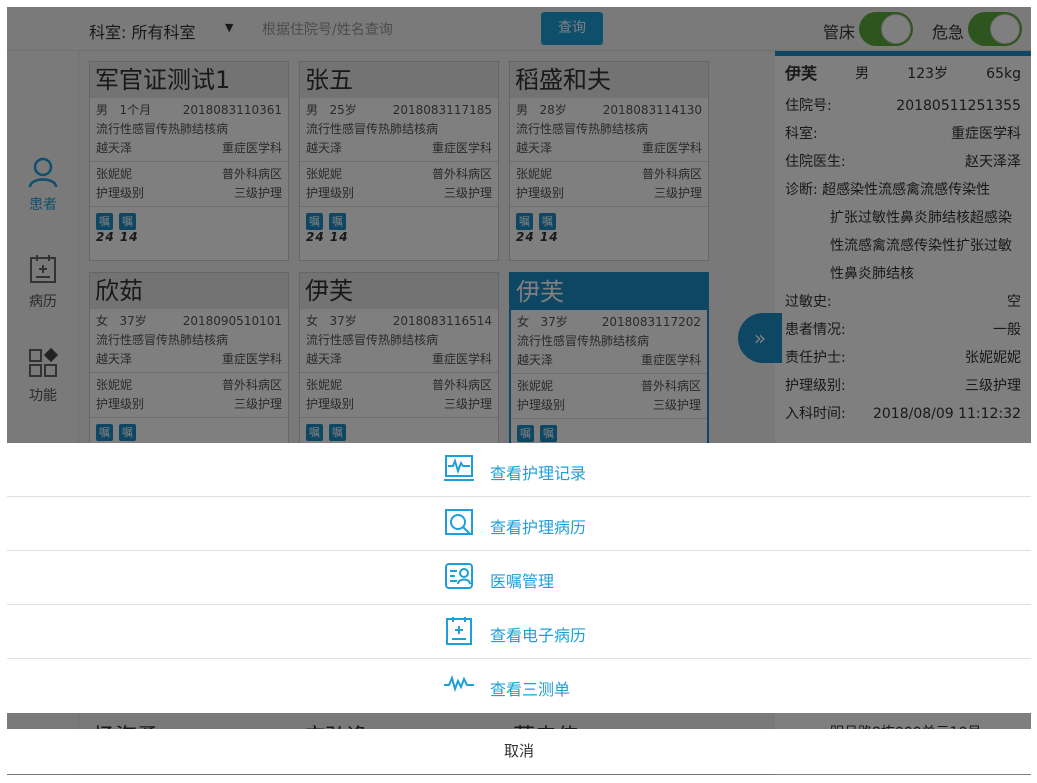 This screenshot has height=783, width=1037. Describe the element at coordinates (459, 631) in the screenshot. I see `electronic-record-icon` at that location.